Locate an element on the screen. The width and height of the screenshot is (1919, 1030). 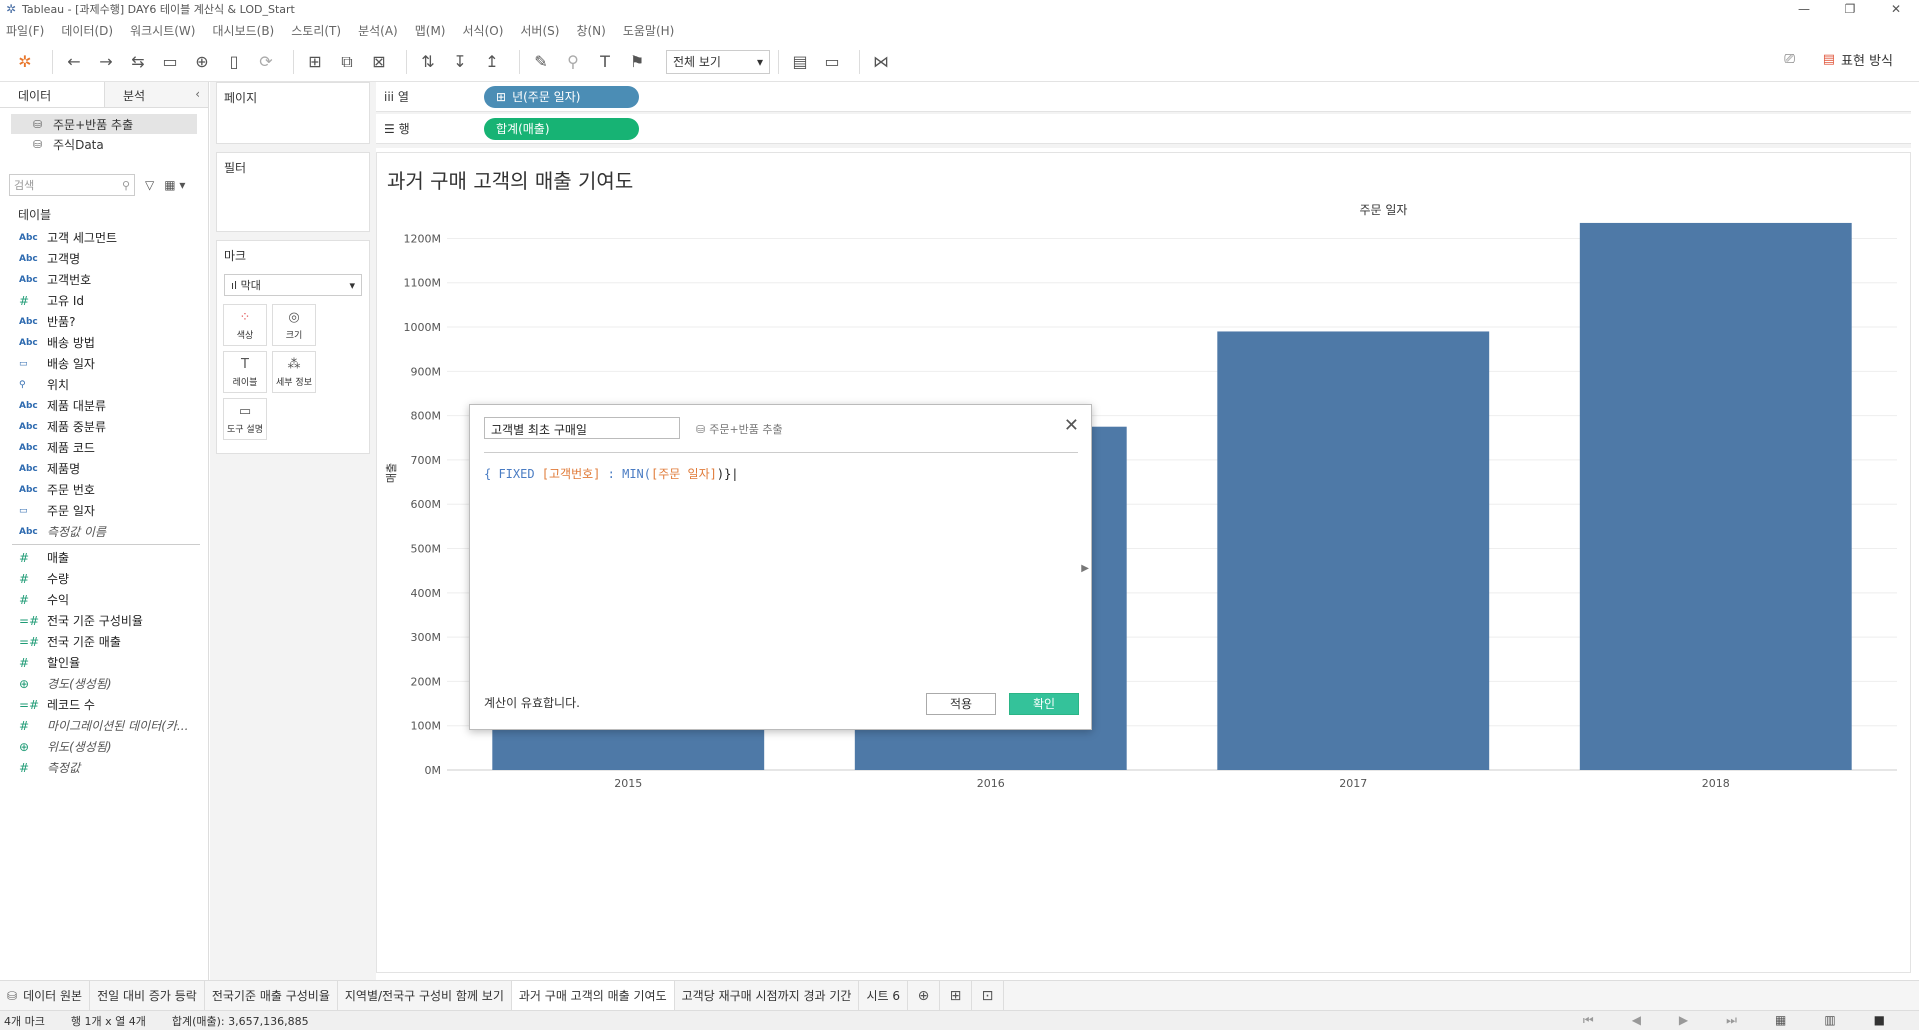
clear-sheet-icon: ⊠ is located at coordinates (379, 62).